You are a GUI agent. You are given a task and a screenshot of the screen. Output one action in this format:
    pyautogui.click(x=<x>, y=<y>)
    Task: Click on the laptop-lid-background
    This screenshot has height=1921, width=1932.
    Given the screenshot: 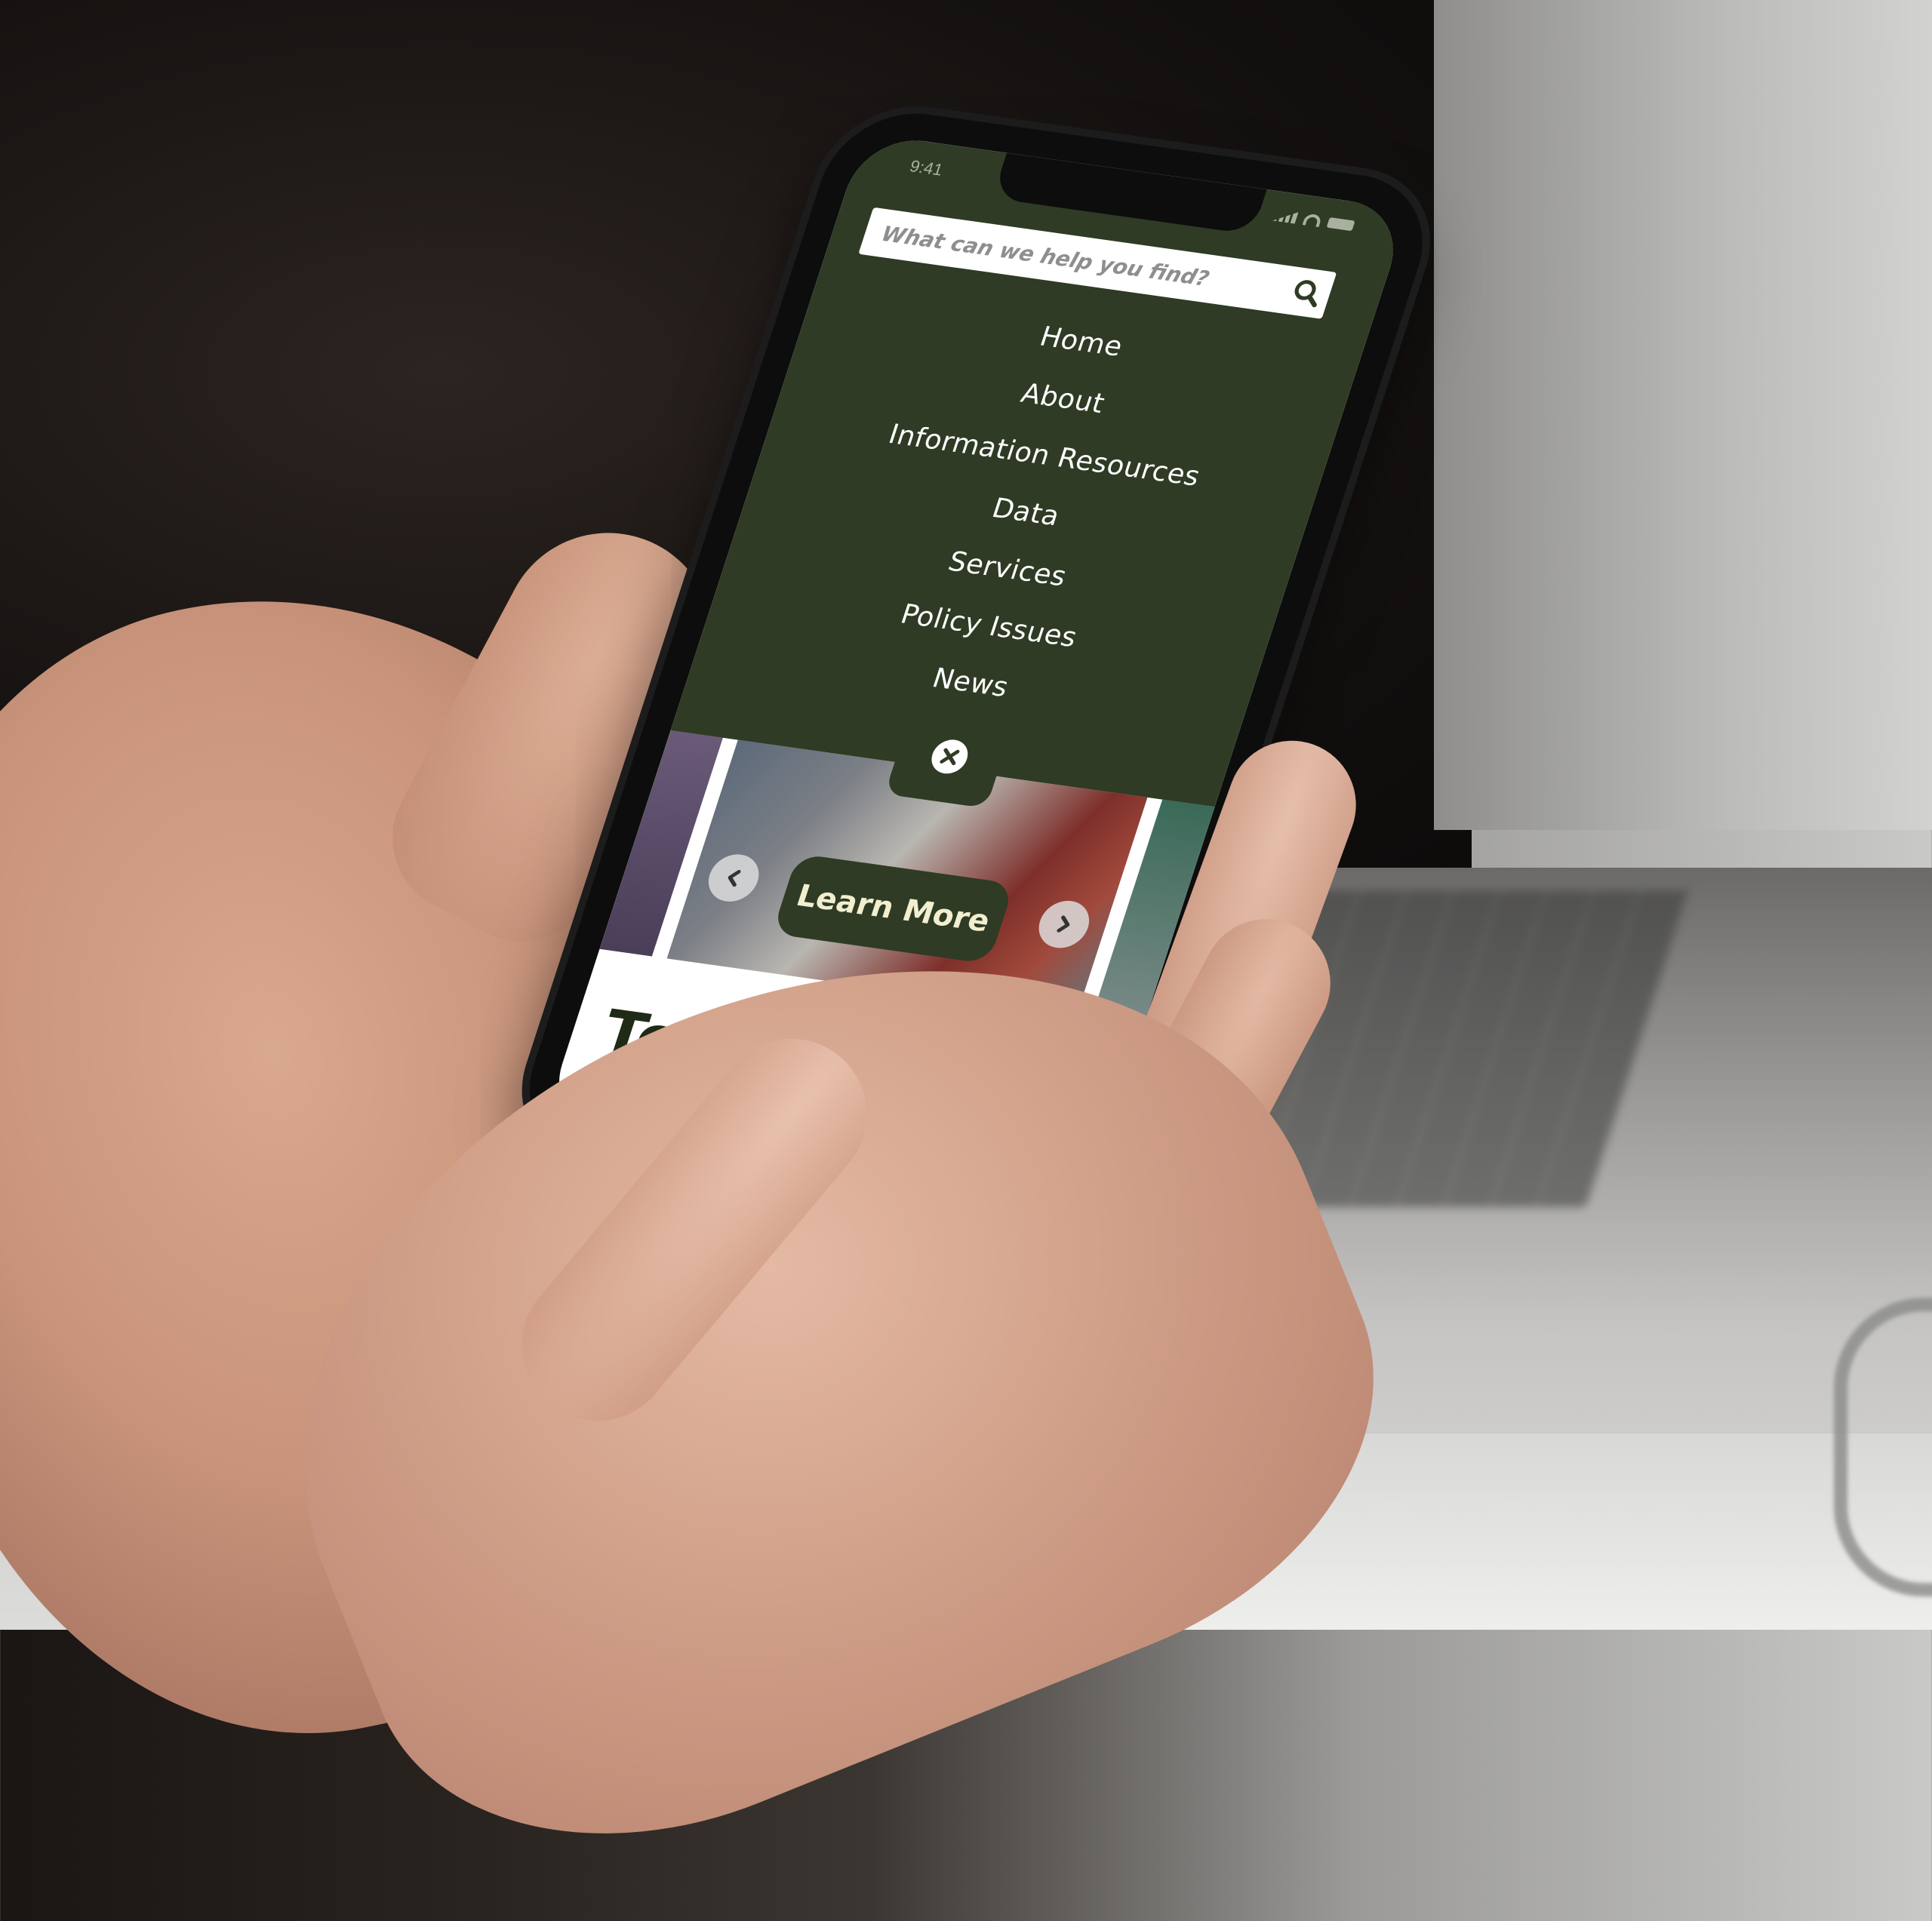 What is the action you would take?
    pyautogui.click(x=1683, y=415)
    